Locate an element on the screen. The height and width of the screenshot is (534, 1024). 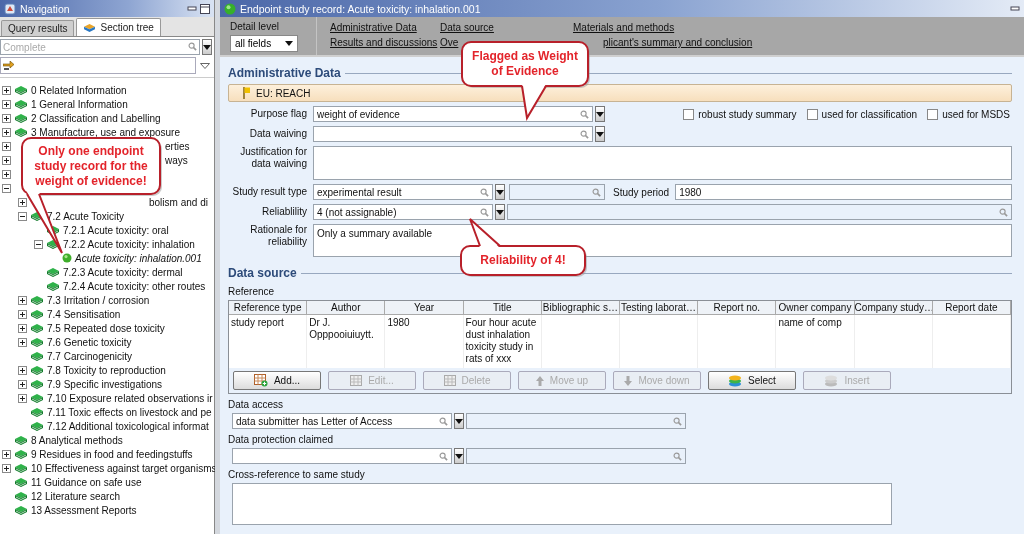
tree-item: 7.2.2 Acute toxicity: inhalation is located at coordinates (129, 244).